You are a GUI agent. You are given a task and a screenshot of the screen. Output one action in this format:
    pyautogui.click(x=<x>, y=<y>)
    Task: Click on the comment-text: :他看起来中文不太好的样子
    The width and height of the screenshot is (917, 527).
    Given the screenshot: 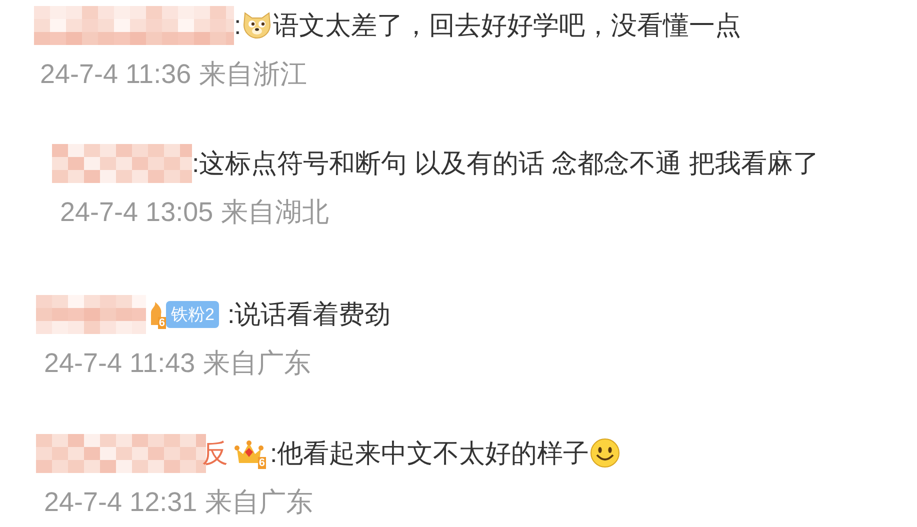 What is the action you would take?
    pyautogui.click(x=430, y=453)
    